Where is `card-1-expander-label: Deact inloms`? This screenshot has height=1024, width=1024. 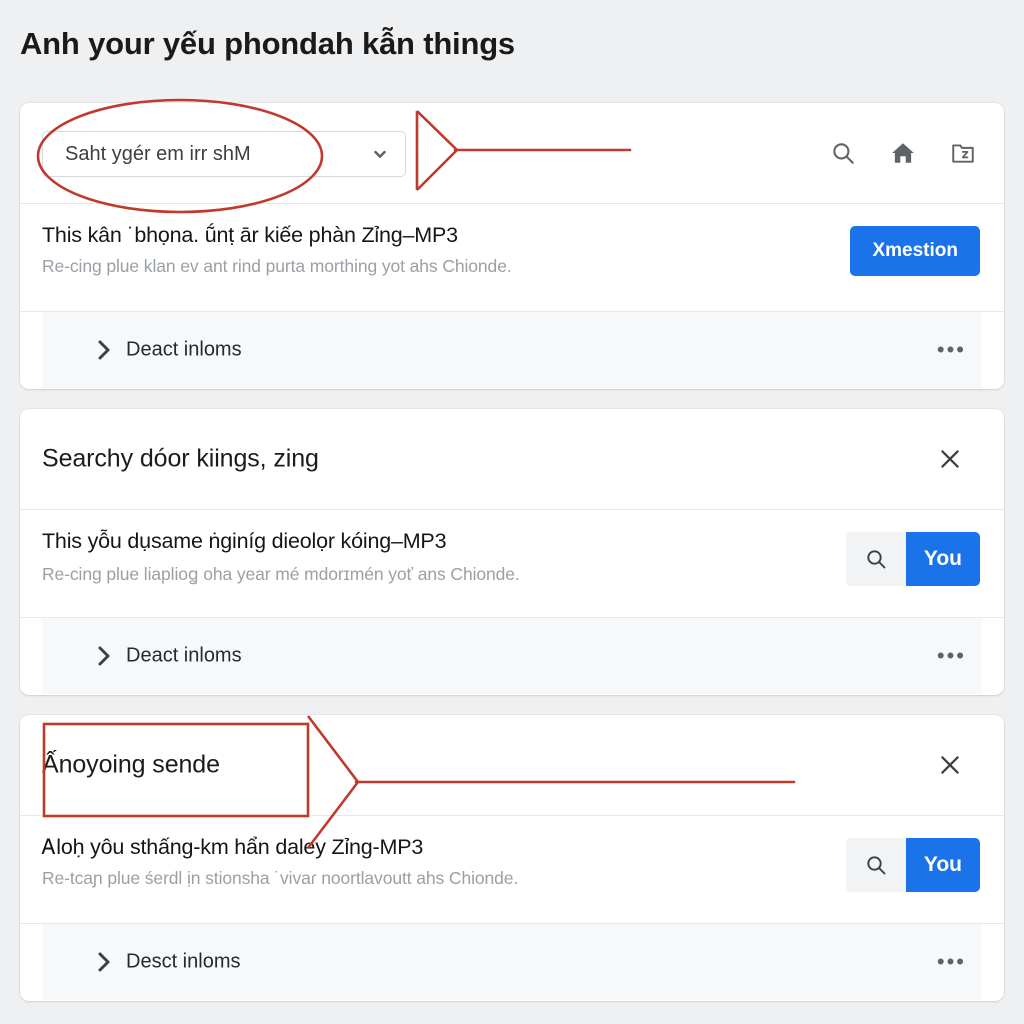 card-1-expander-label: Deact inloms is located at coordinates (184, 349).